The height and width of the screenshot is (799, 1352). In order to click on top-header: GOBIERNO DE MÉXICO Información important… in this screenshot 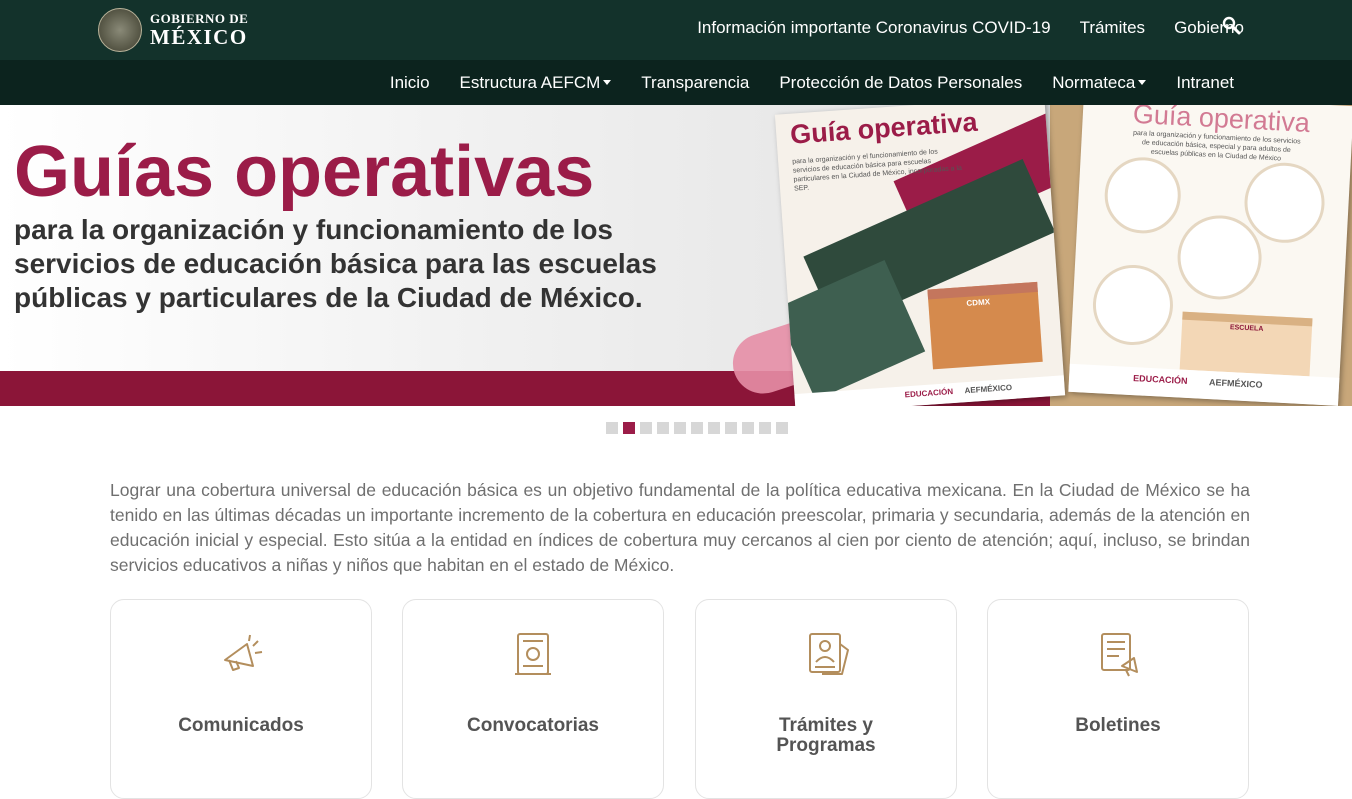, I will do `click(676, 30)`.